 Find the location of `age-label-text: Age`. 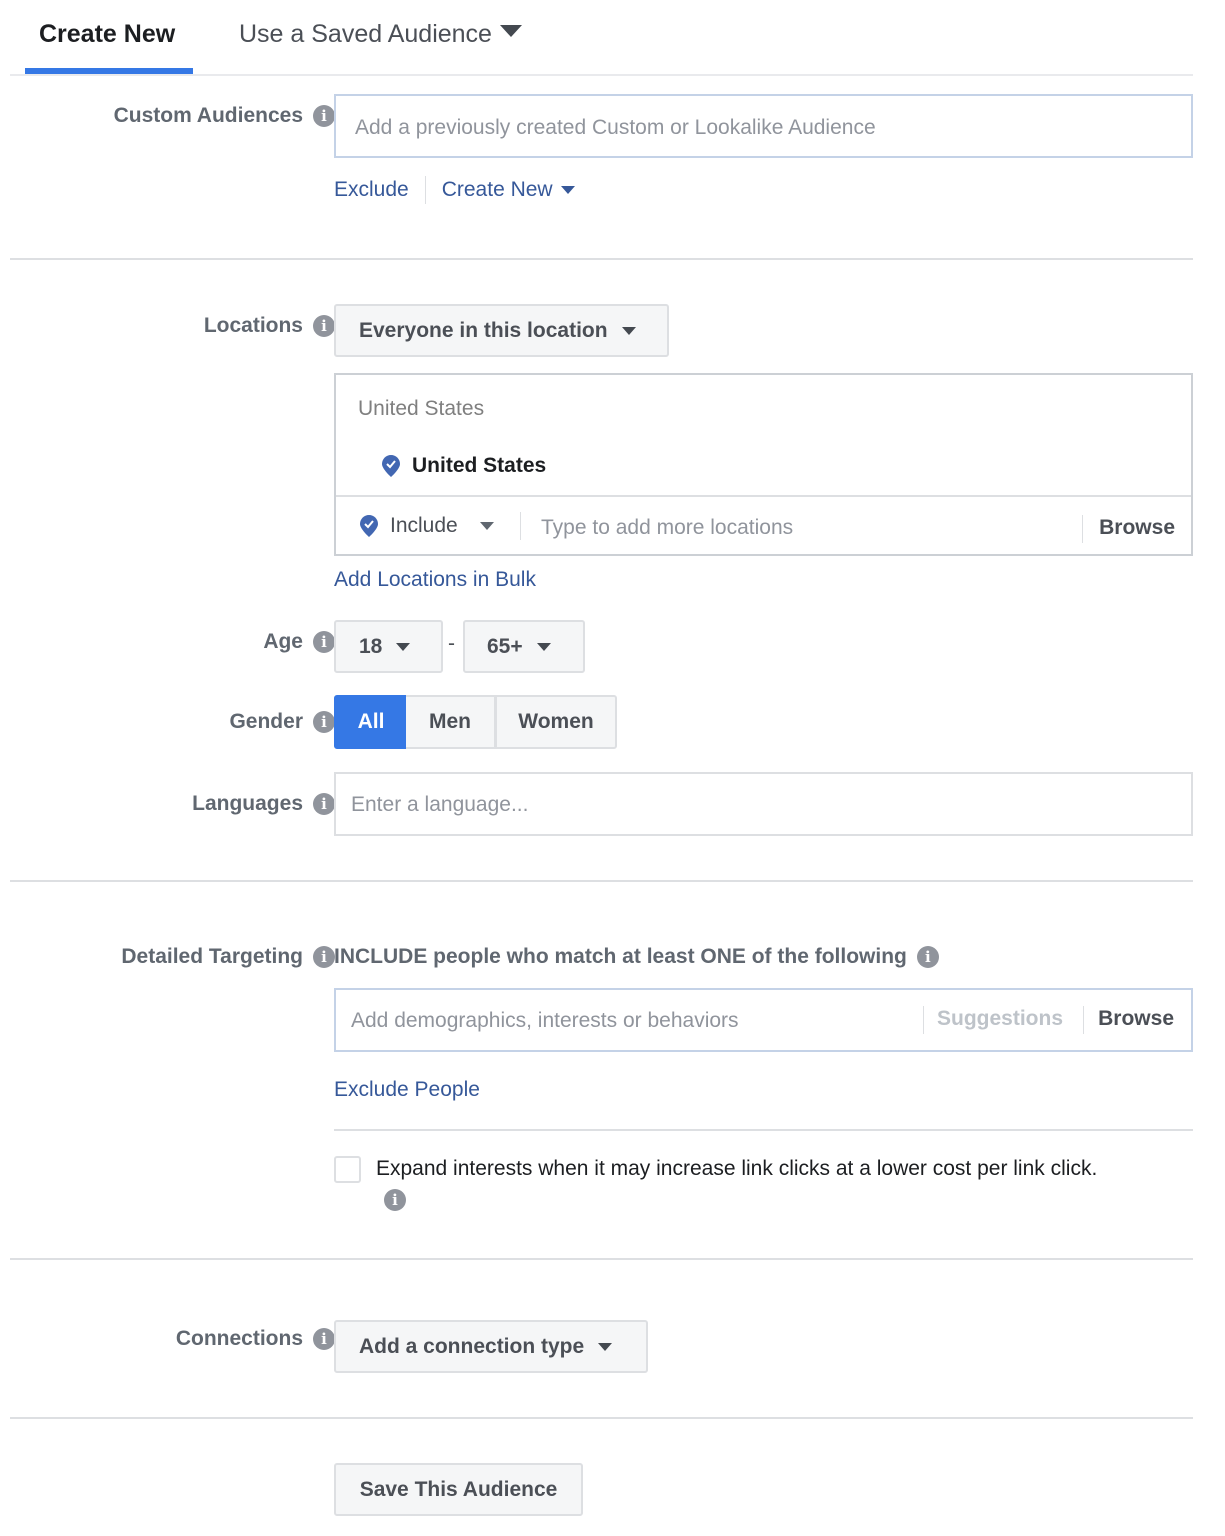

age-label-text: Age is located at coordinates (283, 641).